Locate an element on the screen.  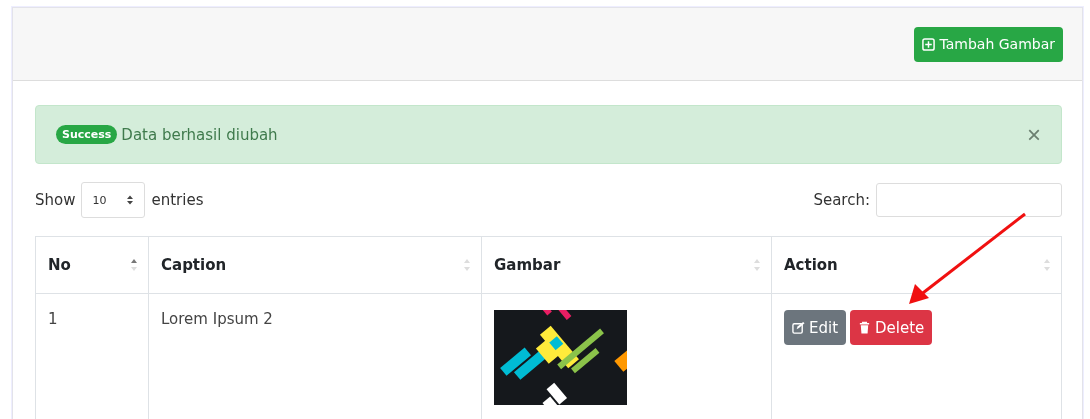
search-label: Search: is located at coordinates (841, 200).